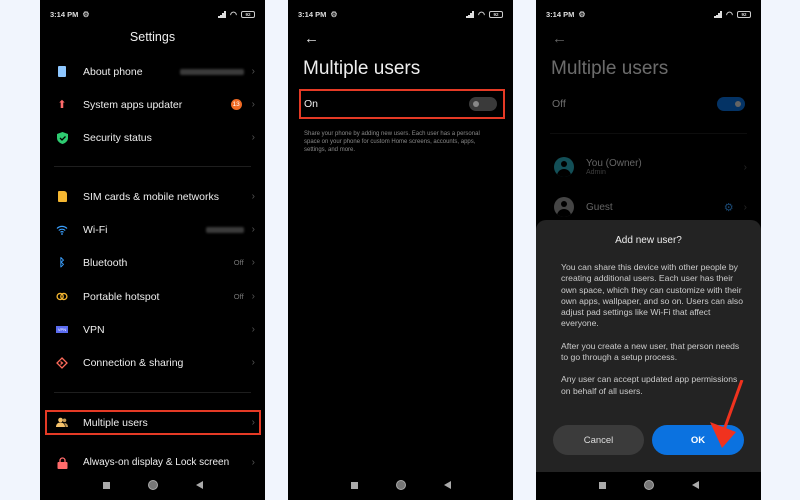 The width and height of the screenshot is (800, 500). I want to click on settings-item-security-status: Security status ›, so click(152, 137).